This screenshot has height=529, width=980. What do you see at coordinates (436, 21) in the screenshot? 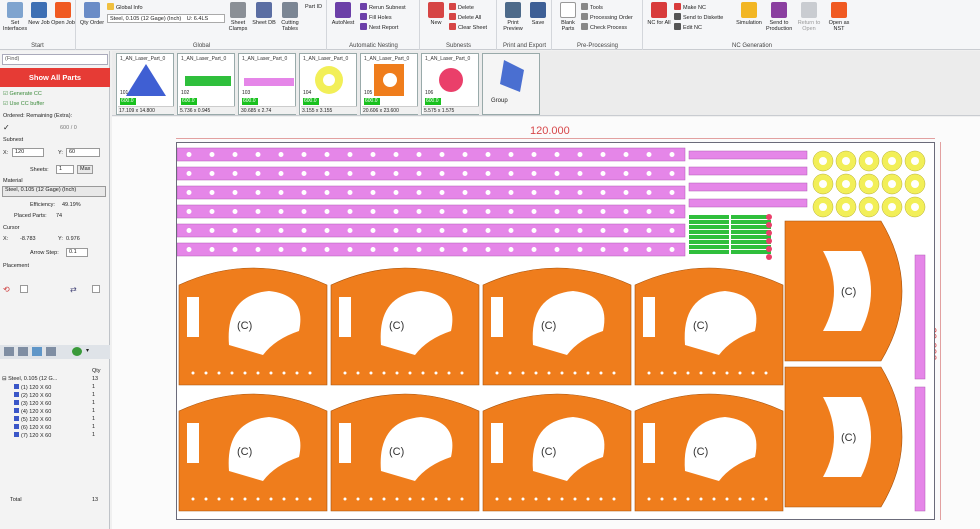
I see `new-subnest-button: New` at bounding box center [436, 21].